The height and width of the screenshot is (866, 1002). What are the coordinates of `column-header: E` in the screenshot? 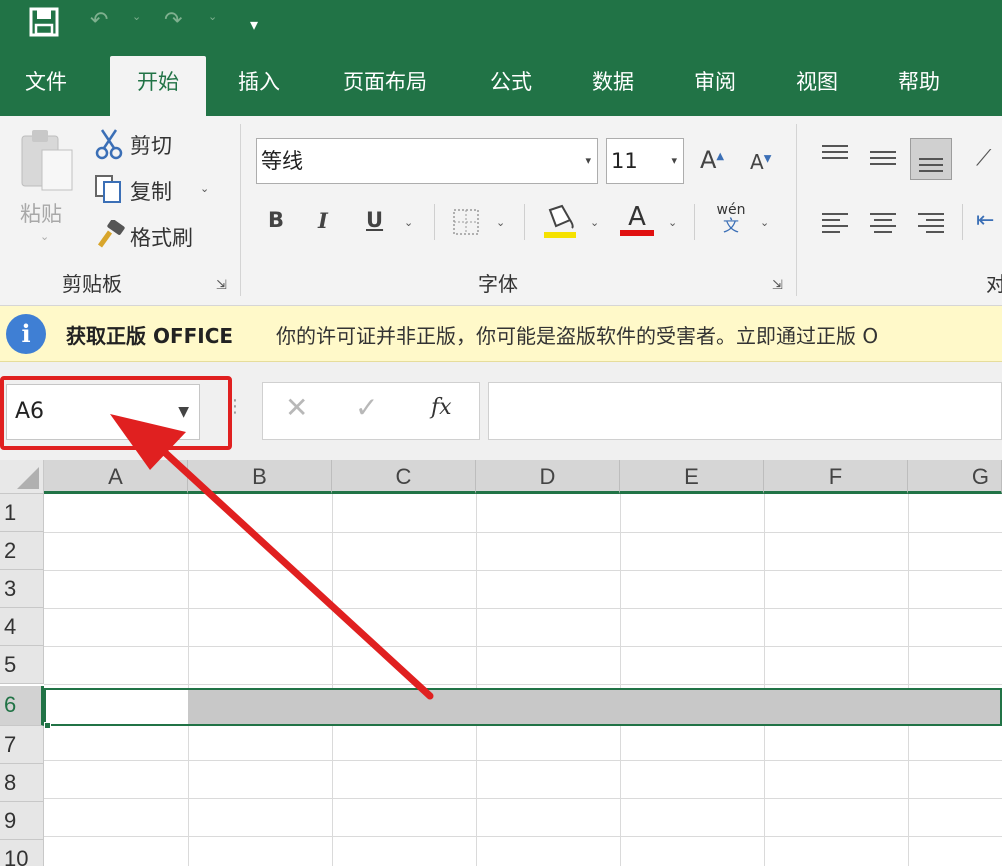 It's located at (692, 477).